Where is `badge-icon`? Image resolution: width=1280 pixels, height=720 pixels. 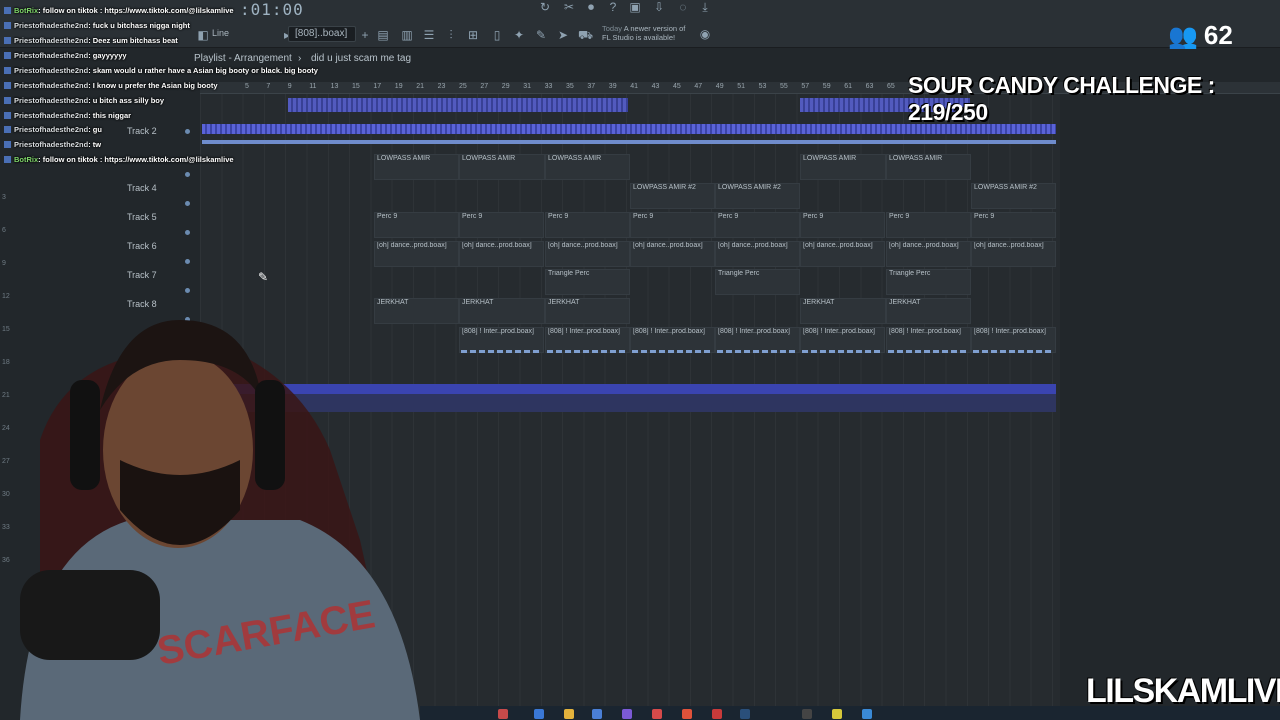
badge-icon is located at coordinates (7, 144).